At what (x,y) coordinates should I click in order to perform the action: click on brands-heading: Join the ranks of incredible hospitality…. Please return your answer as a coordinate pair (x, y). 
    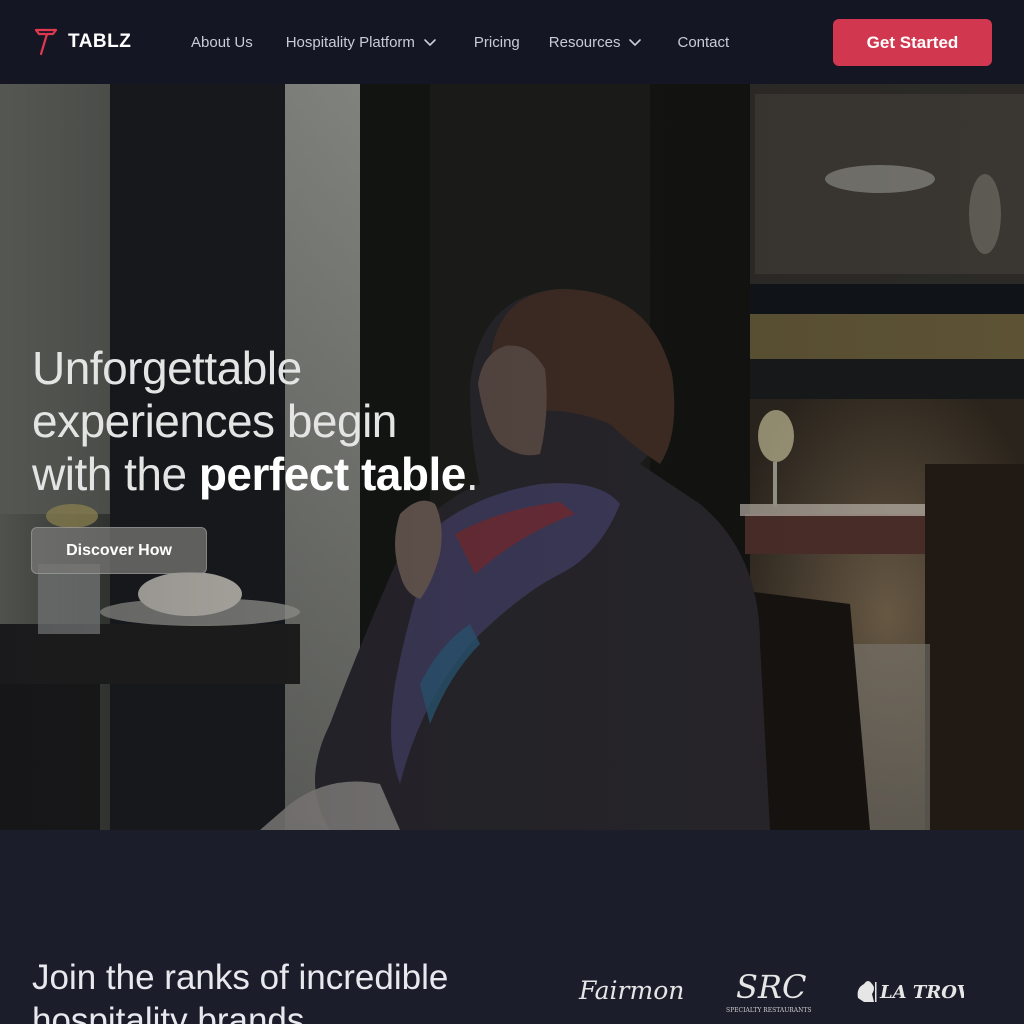
    Looking at the image, I should click on (240, 991).